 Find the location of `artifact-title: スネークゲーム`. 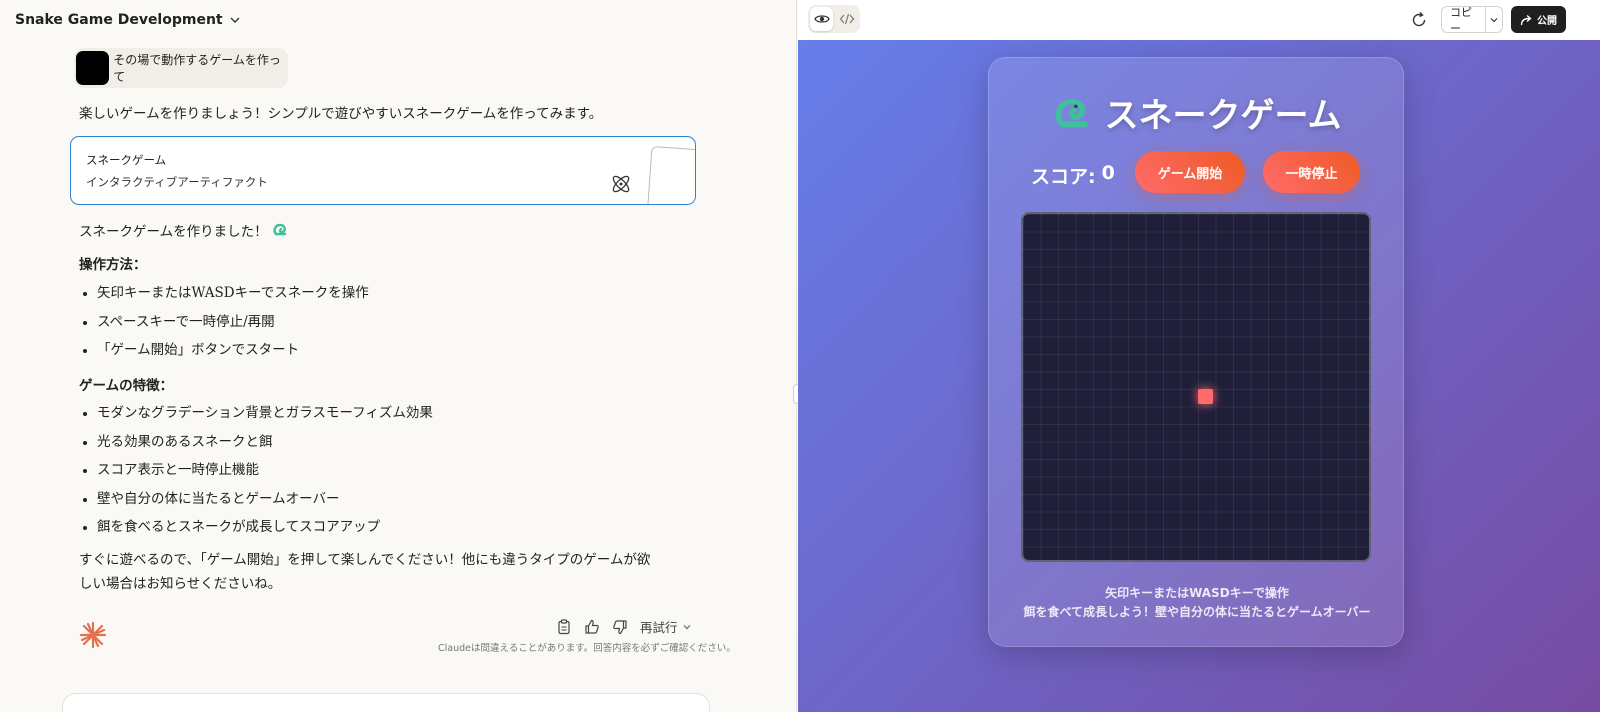

artifact-title: スネークゲーム is located at coordinates (126, 160).